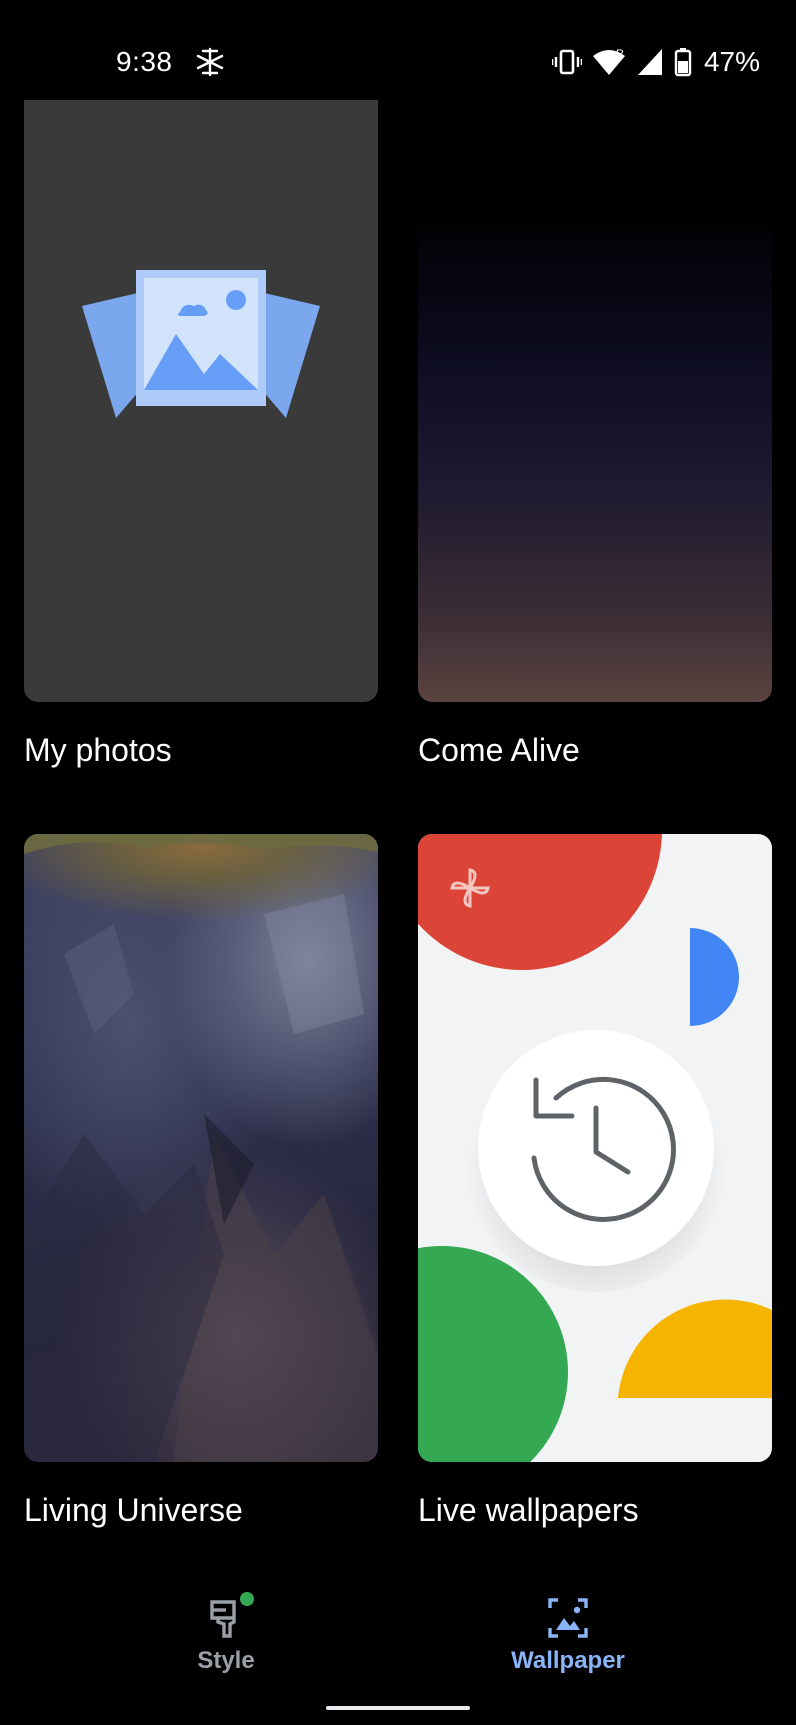 Image resolution: width=796 pixels, height=1725 pixels. Describe the element at coordinates (98, 750) in the screenshot. I see `tile-label-my-photos: My photos` at that location.